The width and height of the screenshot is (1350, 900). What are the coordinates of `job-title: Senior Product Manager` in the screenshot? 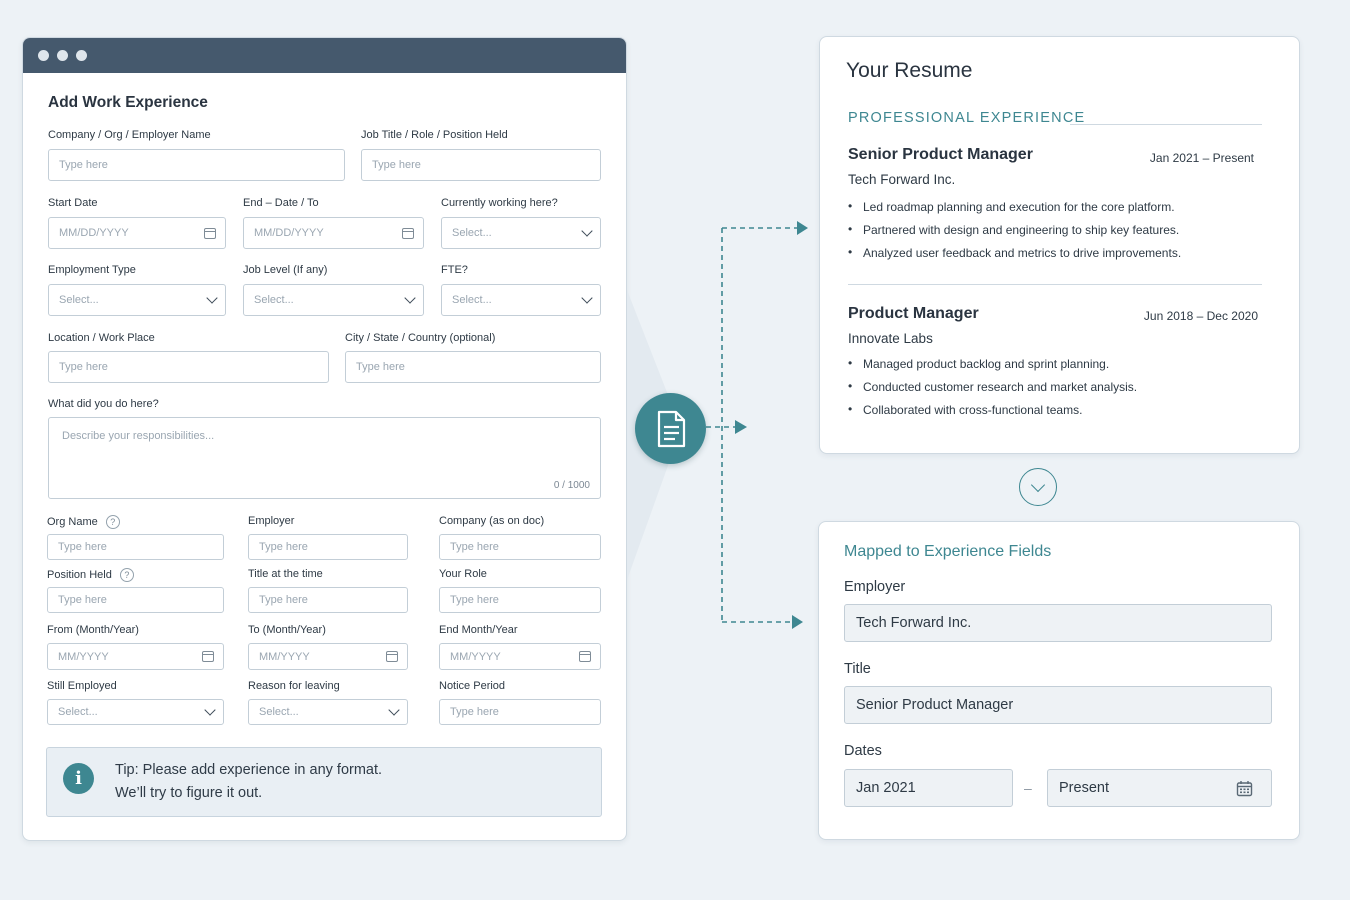 It's located at (940, 154).